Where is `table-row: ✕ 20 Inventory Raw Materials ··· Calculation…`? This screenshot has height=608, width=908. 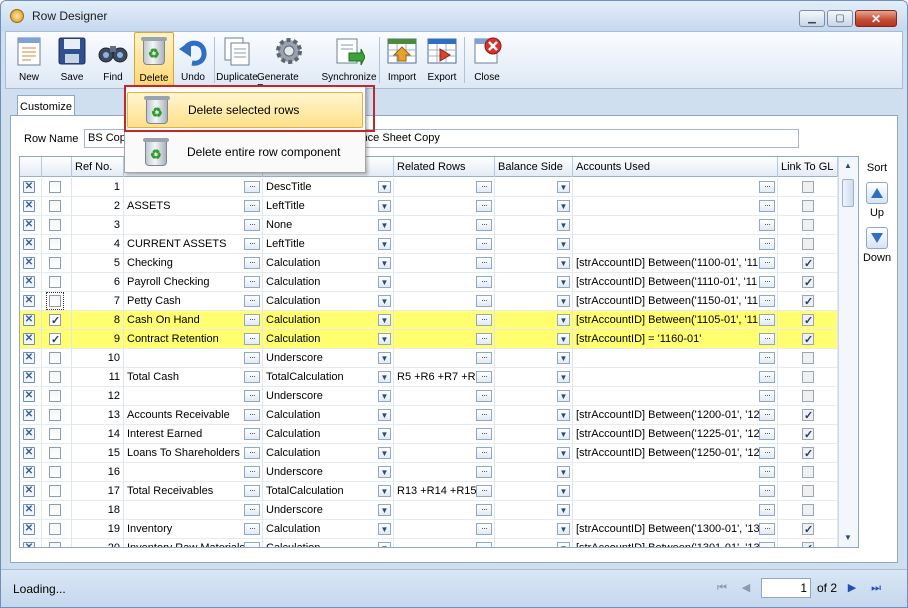 table-row: ✕ 20 Inventory Raw Materials ··· Calculation… is located at coordinates (429, 543).